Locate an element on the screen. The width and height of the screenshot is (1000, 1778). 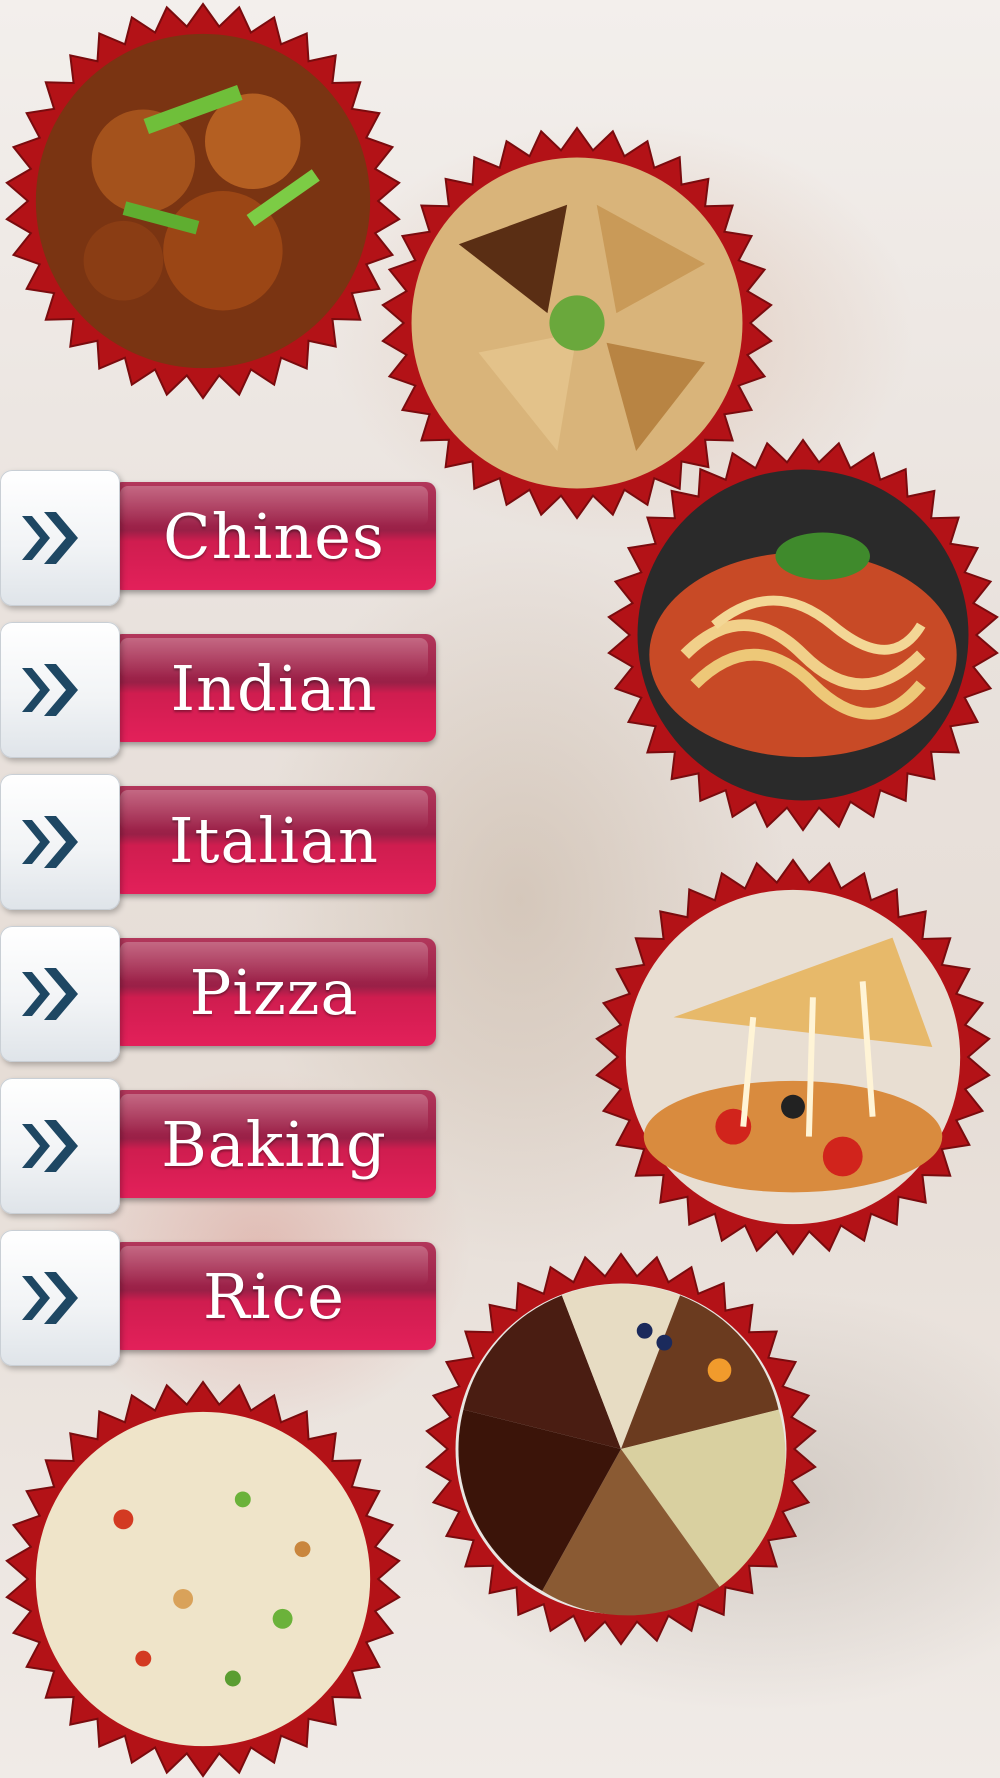
menu-label-bar: Pizza is located at coordinates (274, 992).